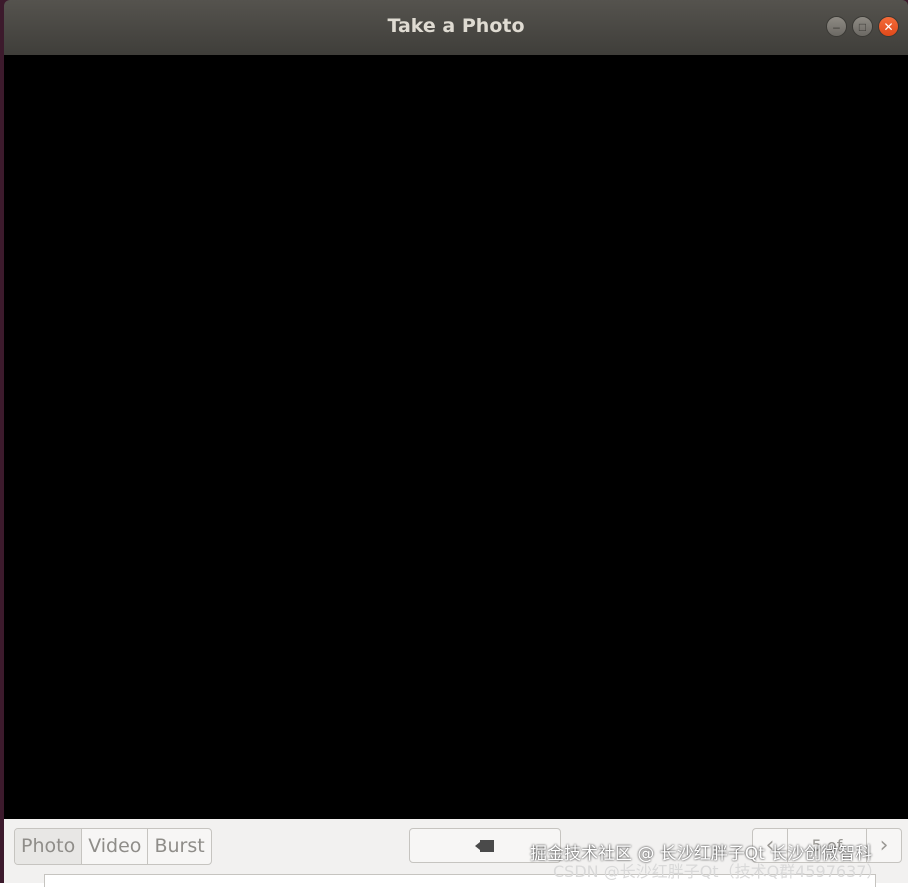 The image size is (908, 887). Describe the element at coordinates (718, 871) in the screenshot. I see `watermark-line-2: CSDN @长沙红胖子Qt（技术Q群4597637）` at that location.